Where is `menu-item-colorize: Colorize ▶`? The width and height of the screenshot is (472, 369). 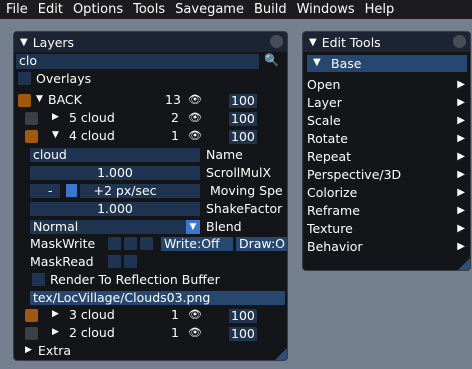 menu-item-colorize: Colorize ▶ is located at coordinates (387, 192).